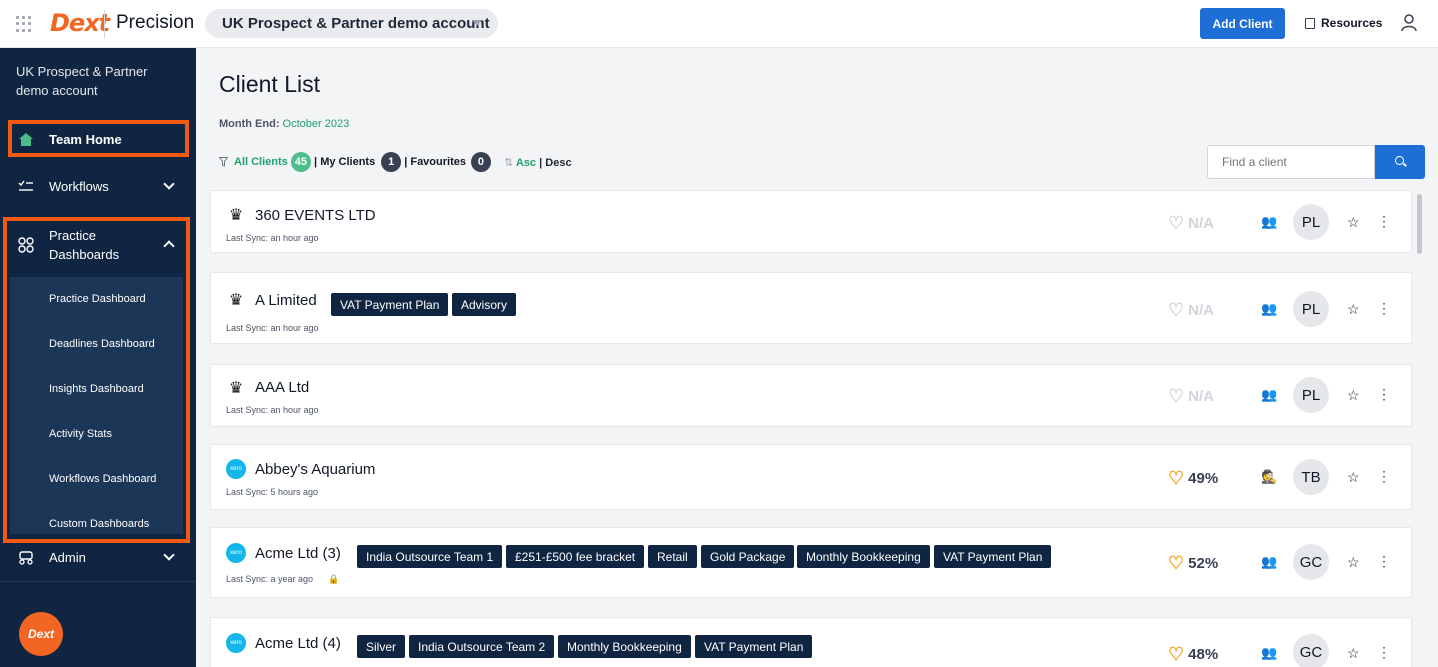 The height and width of the screenshot is (667, 1438). What do you see at coordinates (98, 245) in the screenshot?
I see `sidebar-item-practice-dashboards: Practice Dashboards` at bounding box center [98, 245].